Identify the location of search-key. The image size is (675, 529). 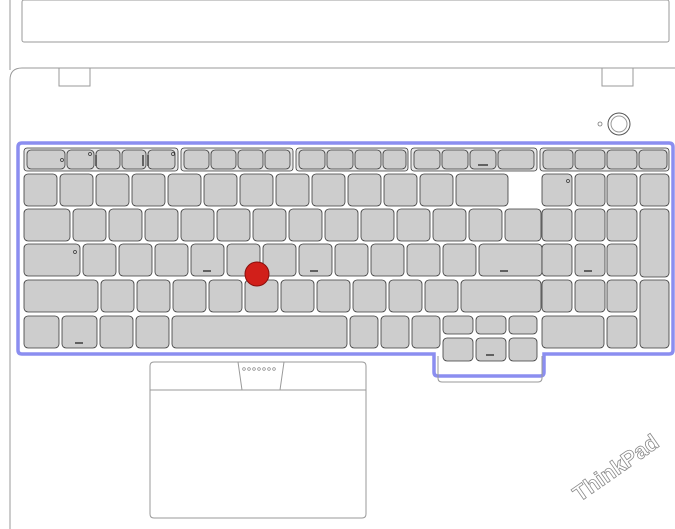
(653, 159).